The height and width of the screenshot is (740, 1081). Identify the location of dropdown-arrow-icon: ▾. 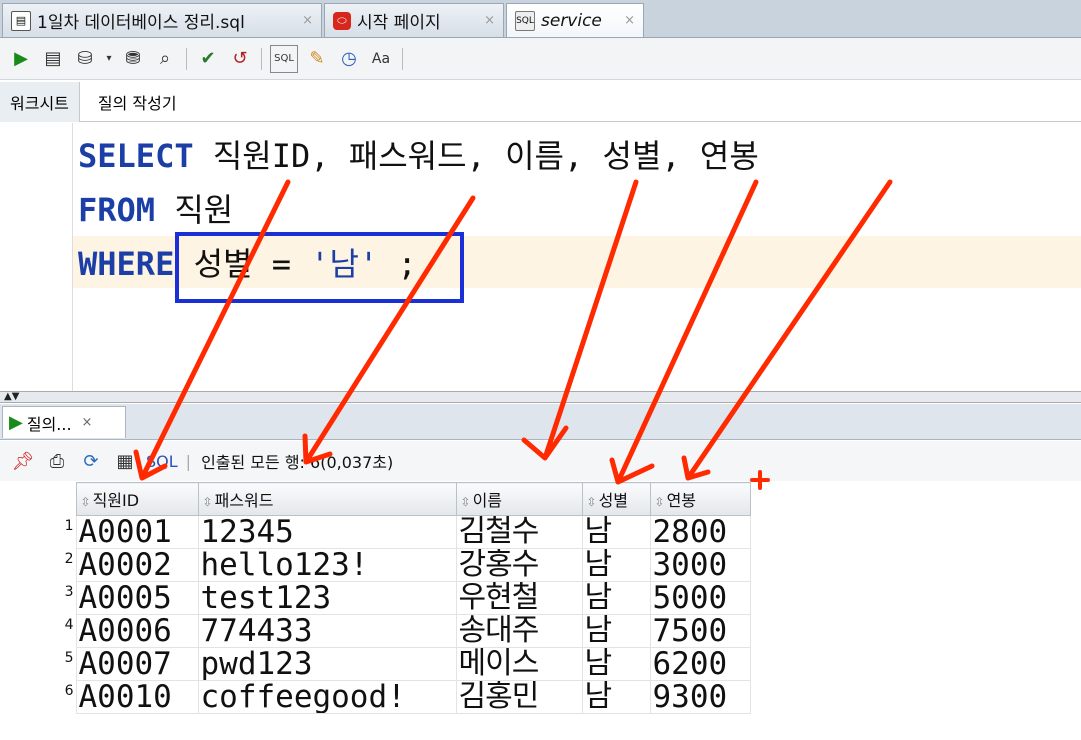
(109, 59).